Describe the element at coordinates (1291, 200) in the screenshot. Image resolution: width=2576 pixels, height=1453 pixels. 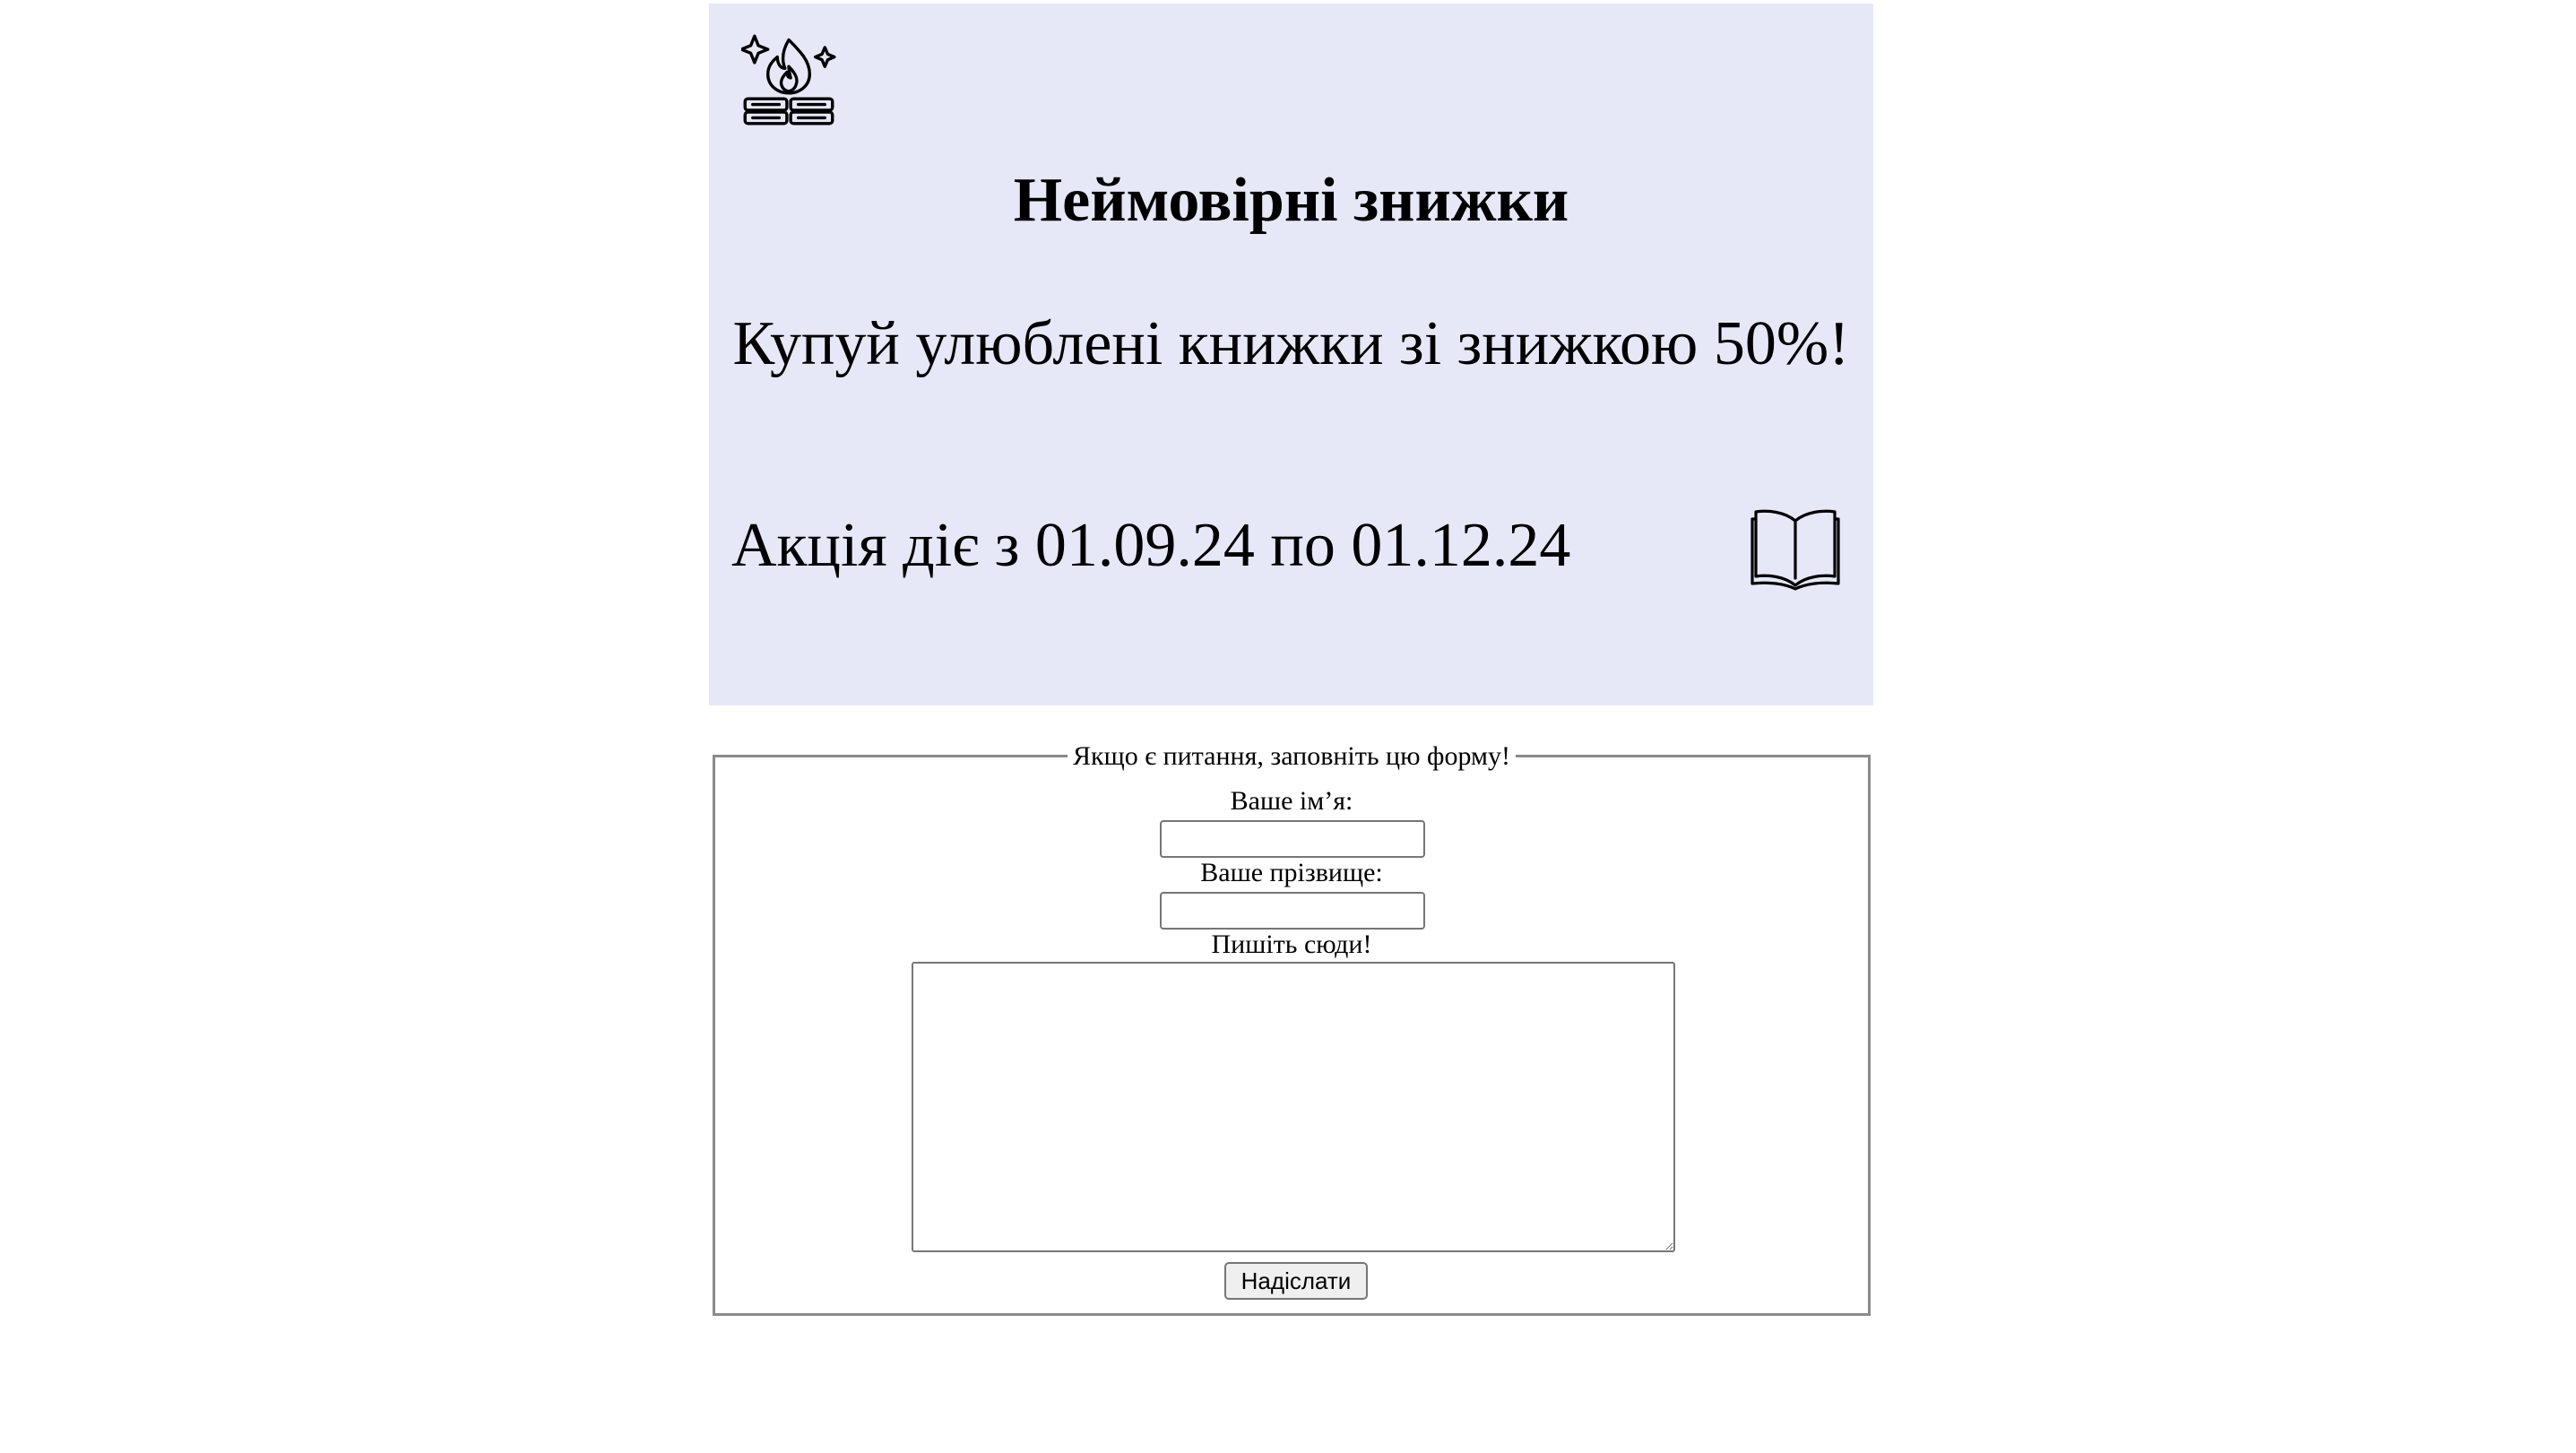
I see `banner-title: Неймовірні знижки` at that location.